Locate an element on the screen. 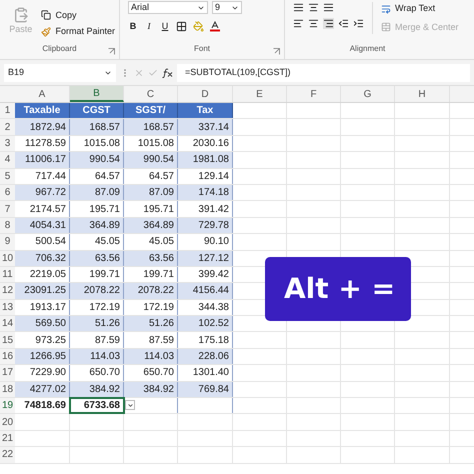  row-header: 22 is located at coordinates (7, 455).